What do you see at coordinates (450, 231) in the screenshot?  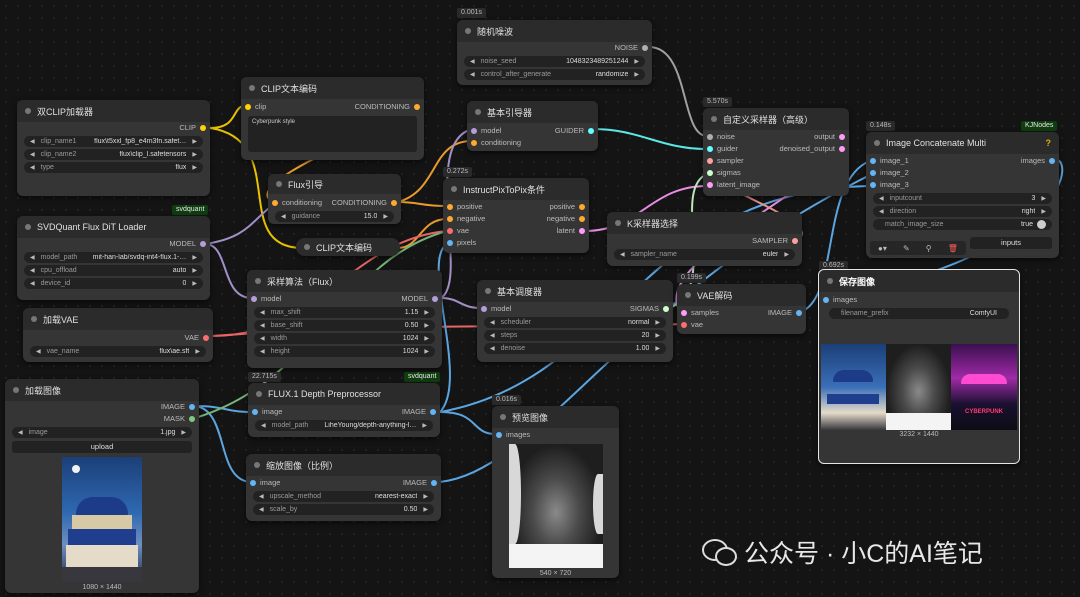 I see `vae-input-pin` at bounding box center [450, 231].